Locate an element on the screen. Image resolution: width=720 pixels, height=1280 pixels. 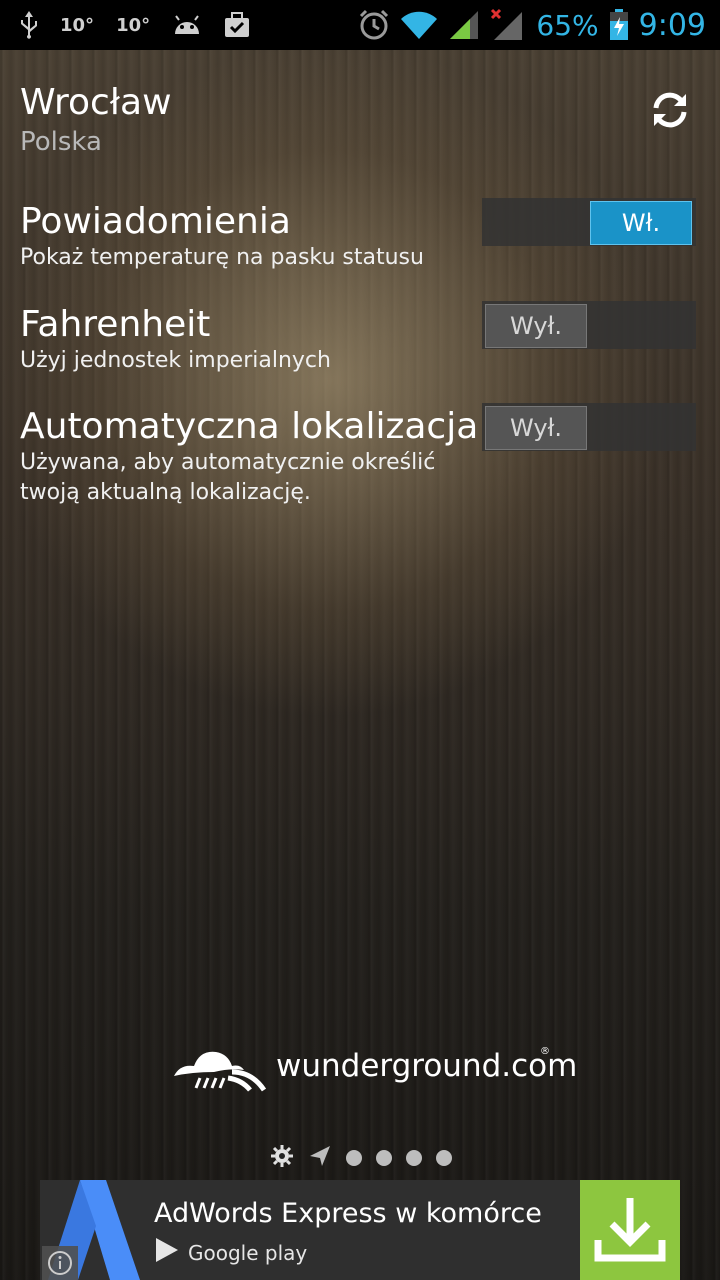
page-indicator is located at coordinates (361, 1158).